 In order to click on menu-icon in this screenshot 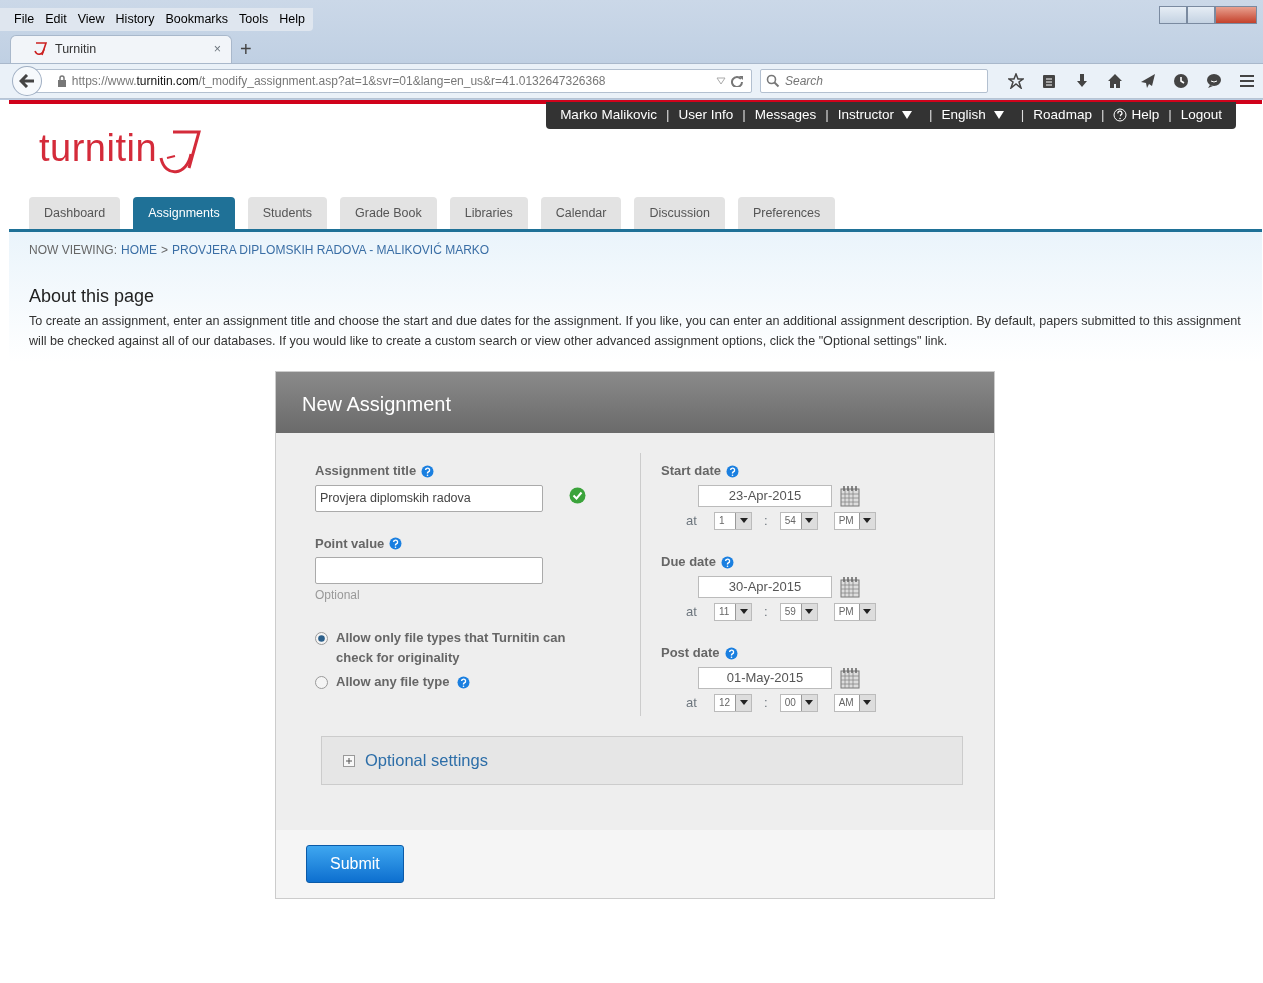, I will do `click(1247, 80)`.